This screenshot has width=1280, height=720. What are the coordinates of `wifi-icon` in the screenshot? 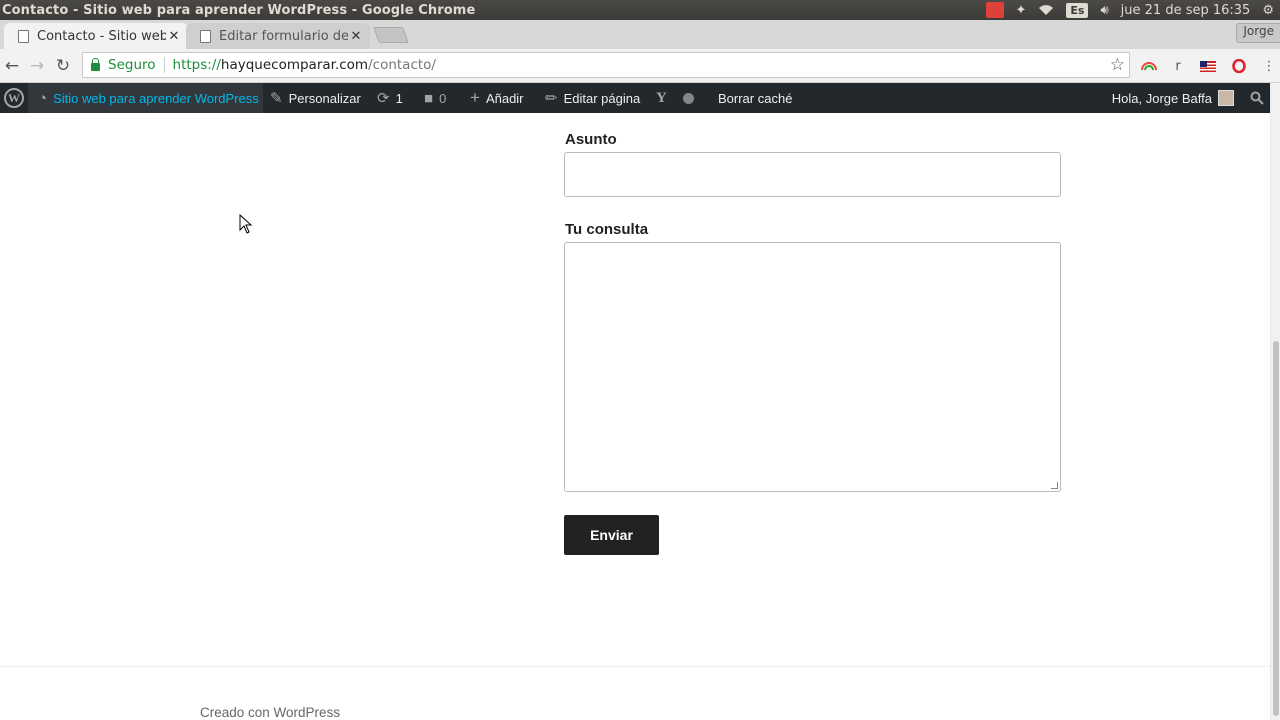 It's located at (1046, 10).